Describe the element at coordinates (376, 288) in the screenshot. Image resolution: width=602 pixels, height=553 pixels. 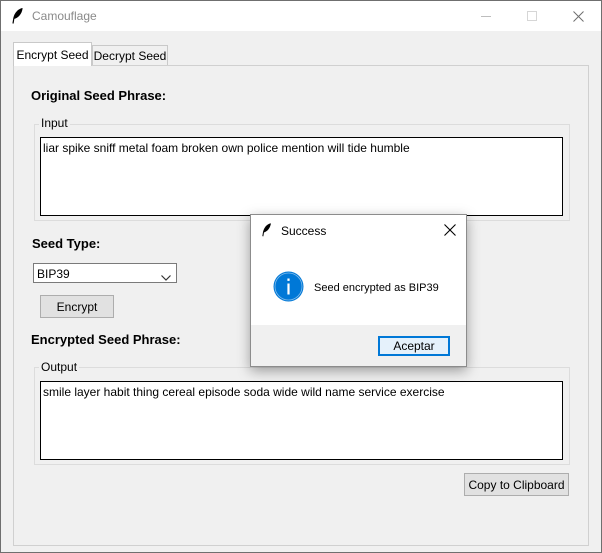
I see `dialog-message: Seed encrypted as BIP39` at that location.